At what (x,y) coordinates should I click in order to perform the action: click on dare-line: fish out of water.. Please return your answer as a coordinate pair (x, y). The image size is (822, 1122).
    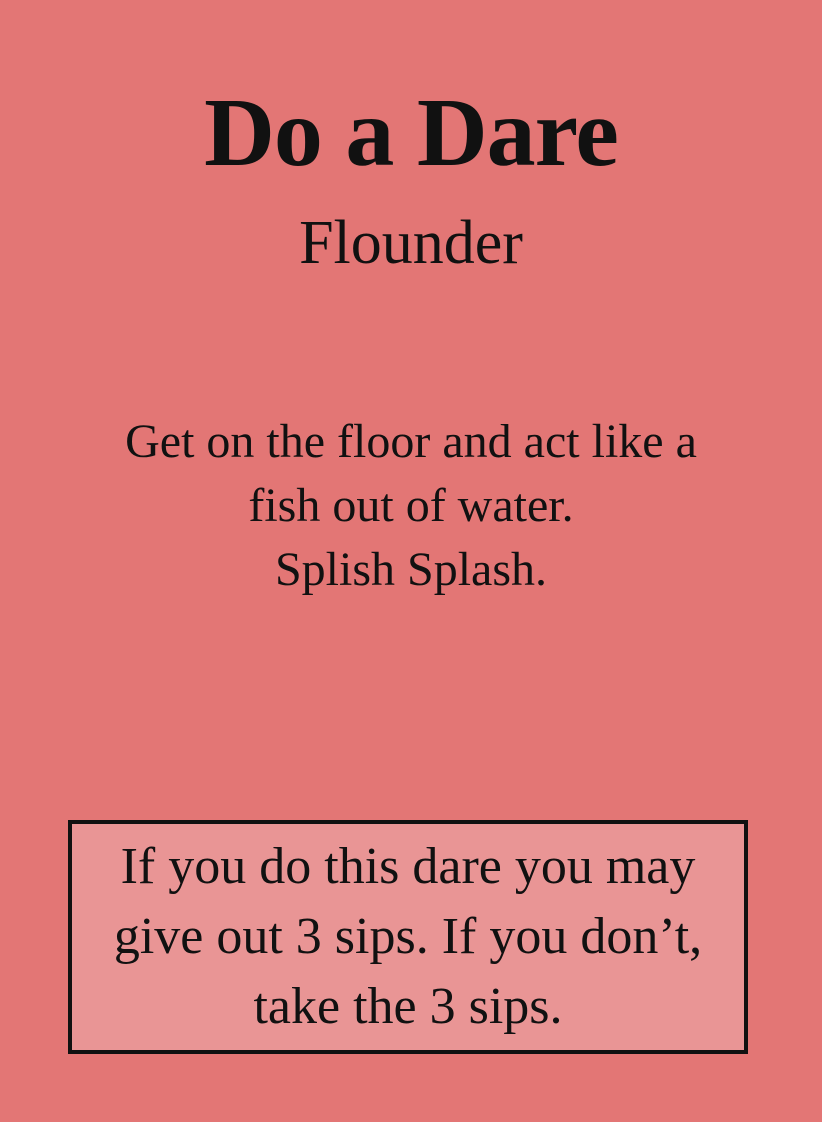
    Looking at the image, I should click on (411, 505).